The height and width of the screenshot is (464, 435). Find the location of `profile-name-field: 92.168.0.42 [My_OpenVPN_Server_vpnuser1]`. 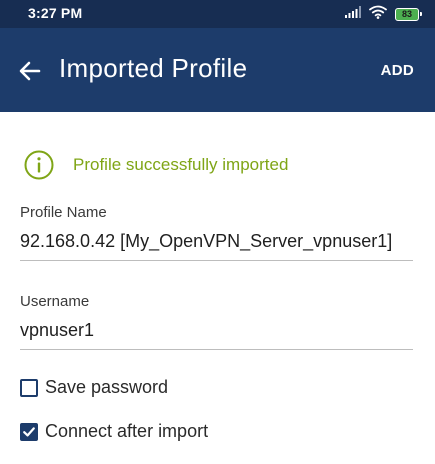

profile-name-field: 92.168.0.42 [My_OpenVPN_Server_vpnuser1] is located at coordinates (216, 246).